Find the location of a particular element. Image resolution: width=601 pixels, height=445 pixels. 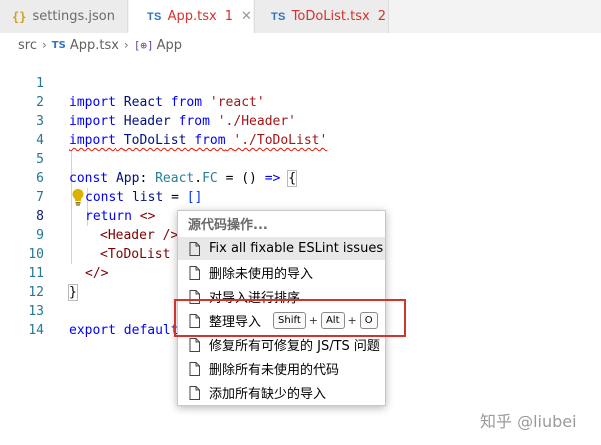

line-number: 14 is located at coordinates (36, 330).